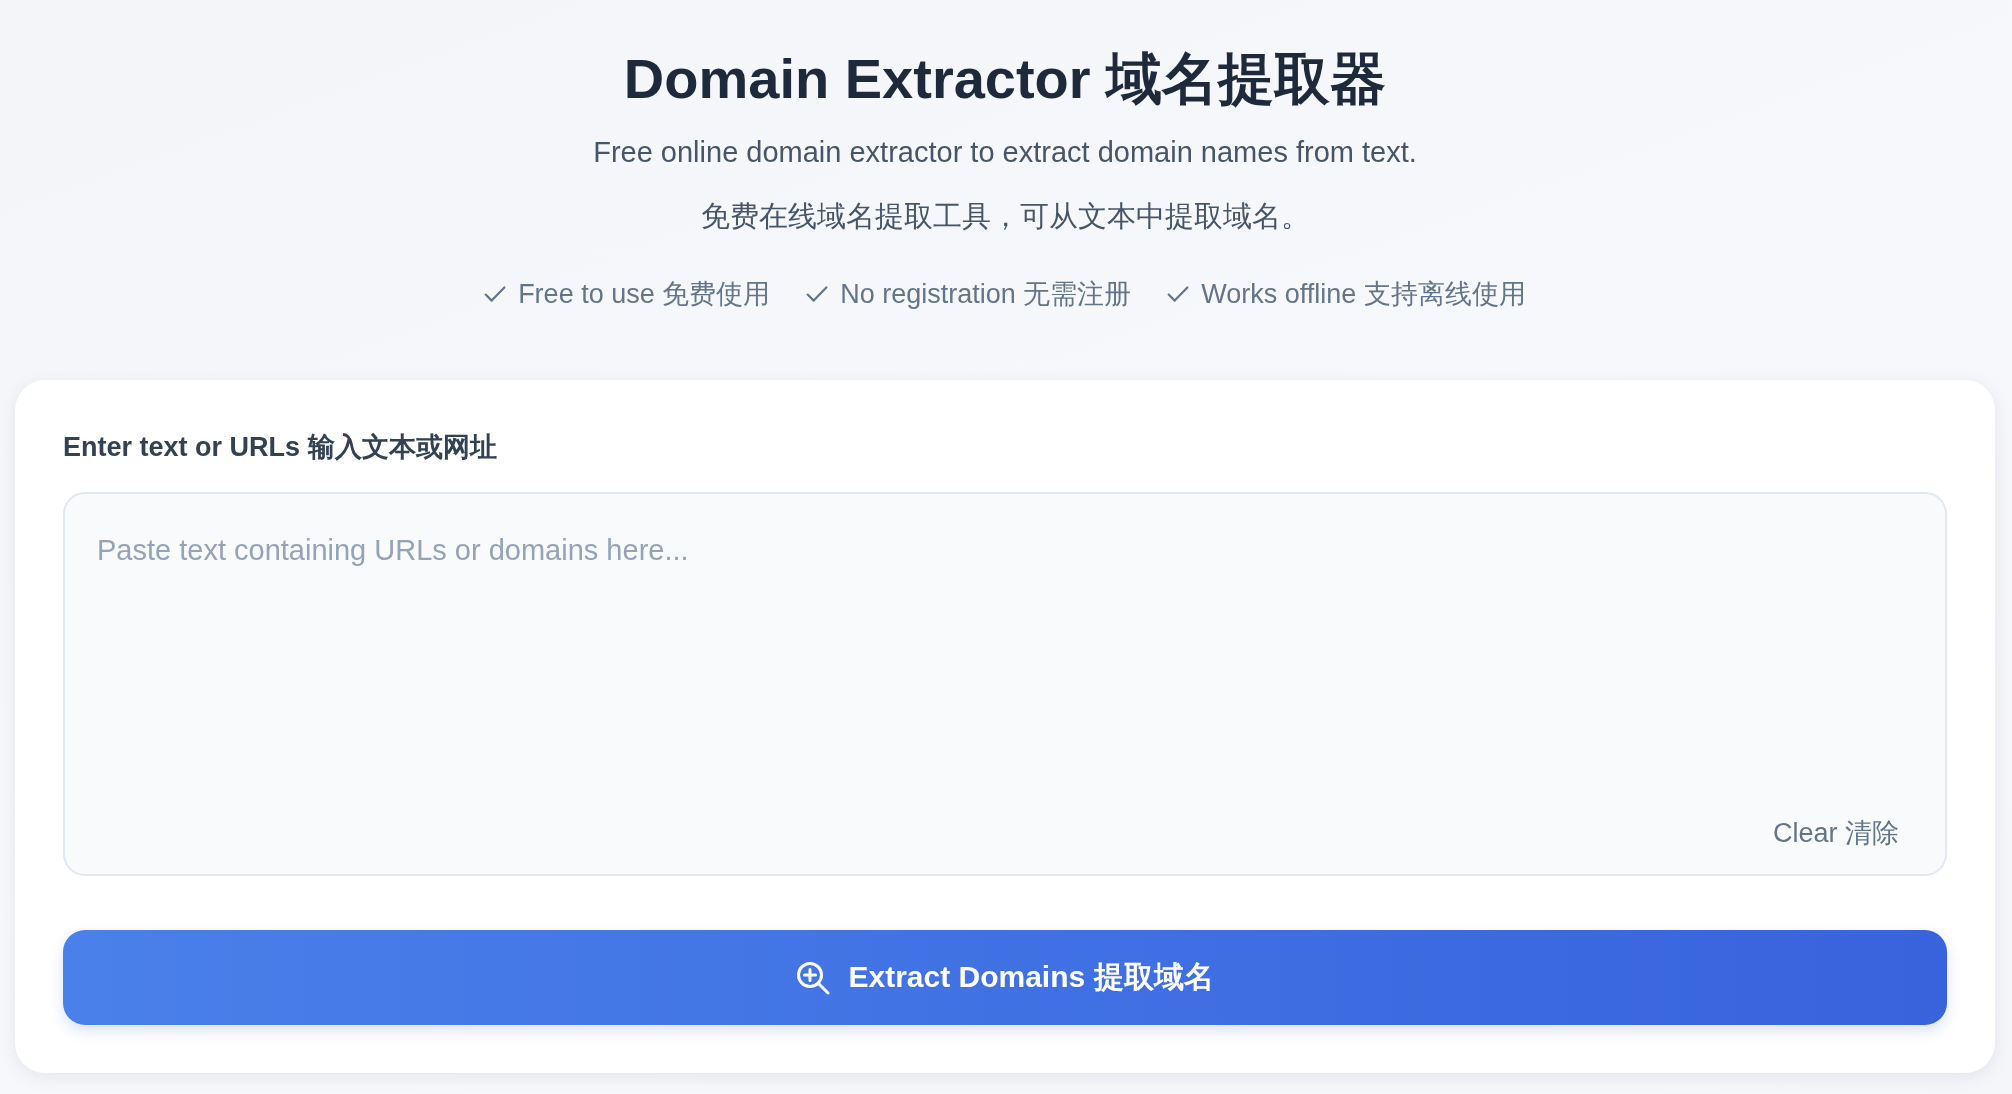  What do you see at coordinates (986, 294) in the screenshot?
I see `feature-text: No registration 无需注册` at bounding box center [986, 294].